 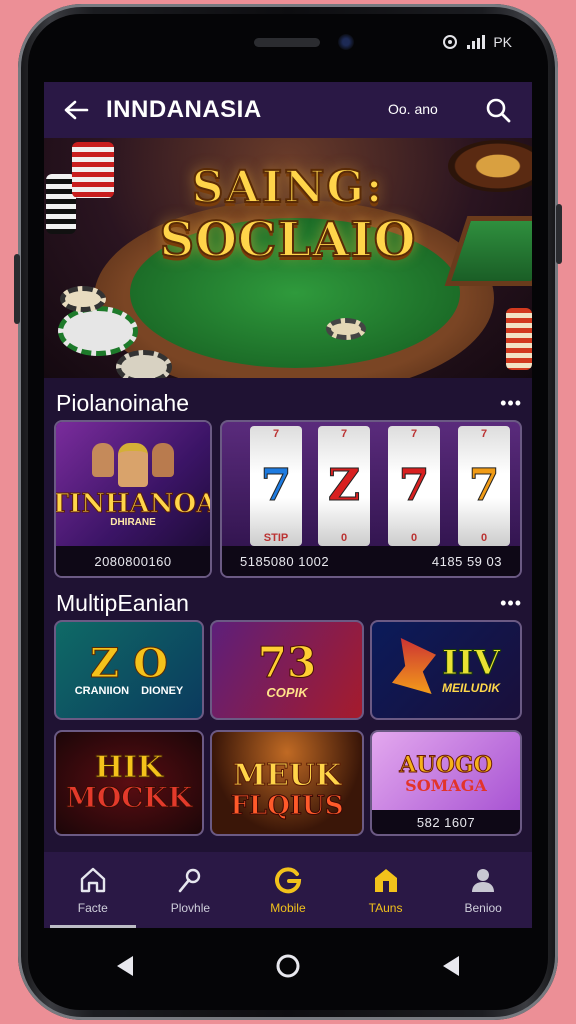 What do you see at coordinates (133, 464) in the screenshot?
I see `characters-art` at bounding box center [133, 464].